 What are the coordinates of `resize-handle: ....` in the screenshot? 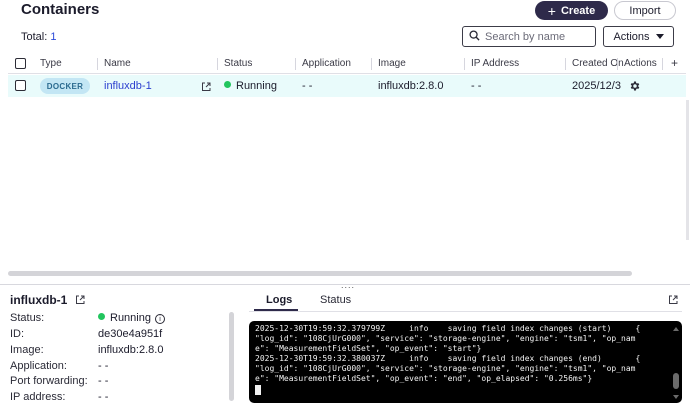 It's located at (348, 285).